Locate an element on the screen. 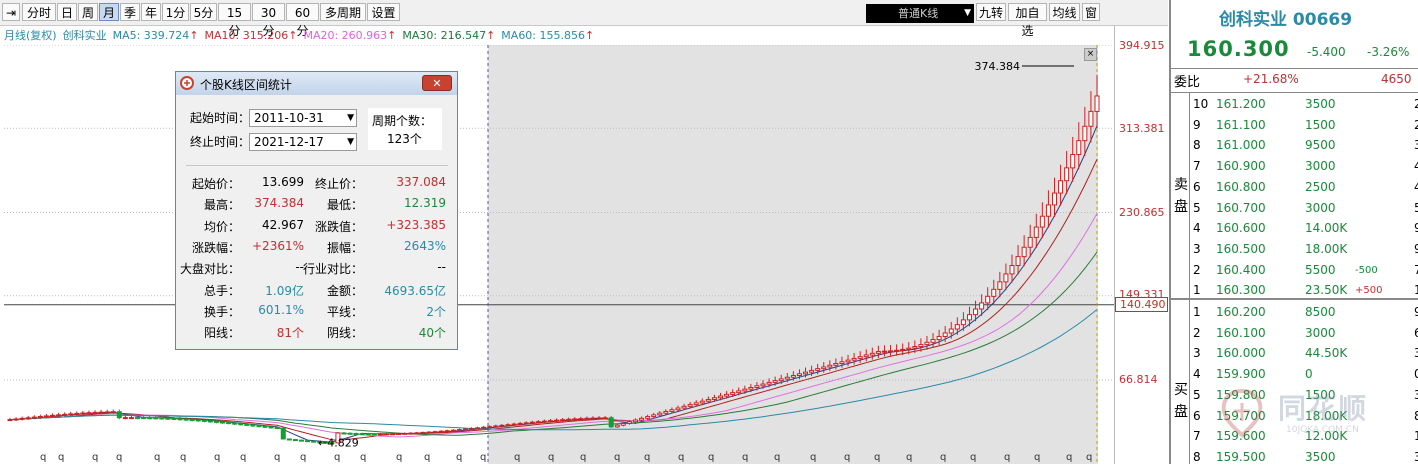 The width and height of the screenshot is (1418, 468). collapse-left-icon: ⇥ is located at coordinates (11, 12).